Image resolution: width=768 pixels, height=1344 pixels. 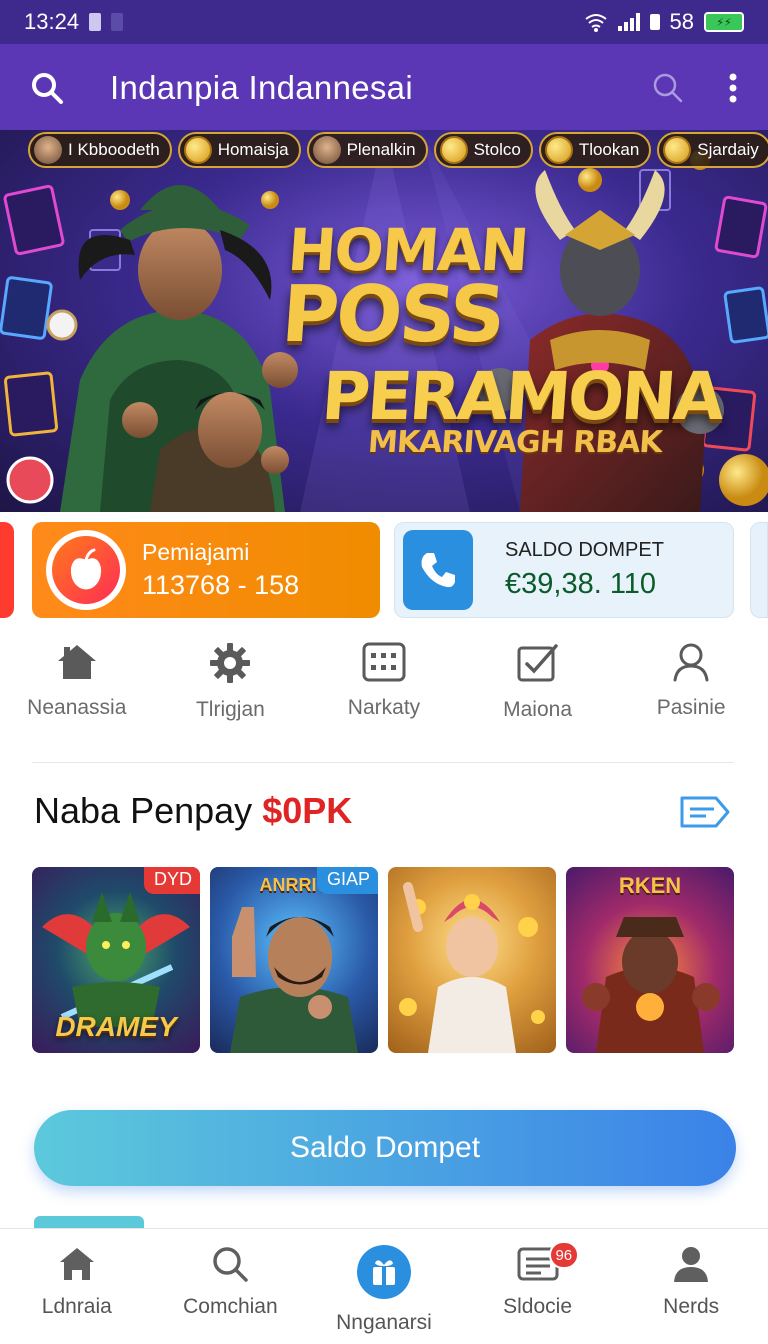 What do you see at coordinates (538, 1286) in the screenshot?
I see `nav-item-inbox: 96 Sldocie` at bounding box center [538, 1286].